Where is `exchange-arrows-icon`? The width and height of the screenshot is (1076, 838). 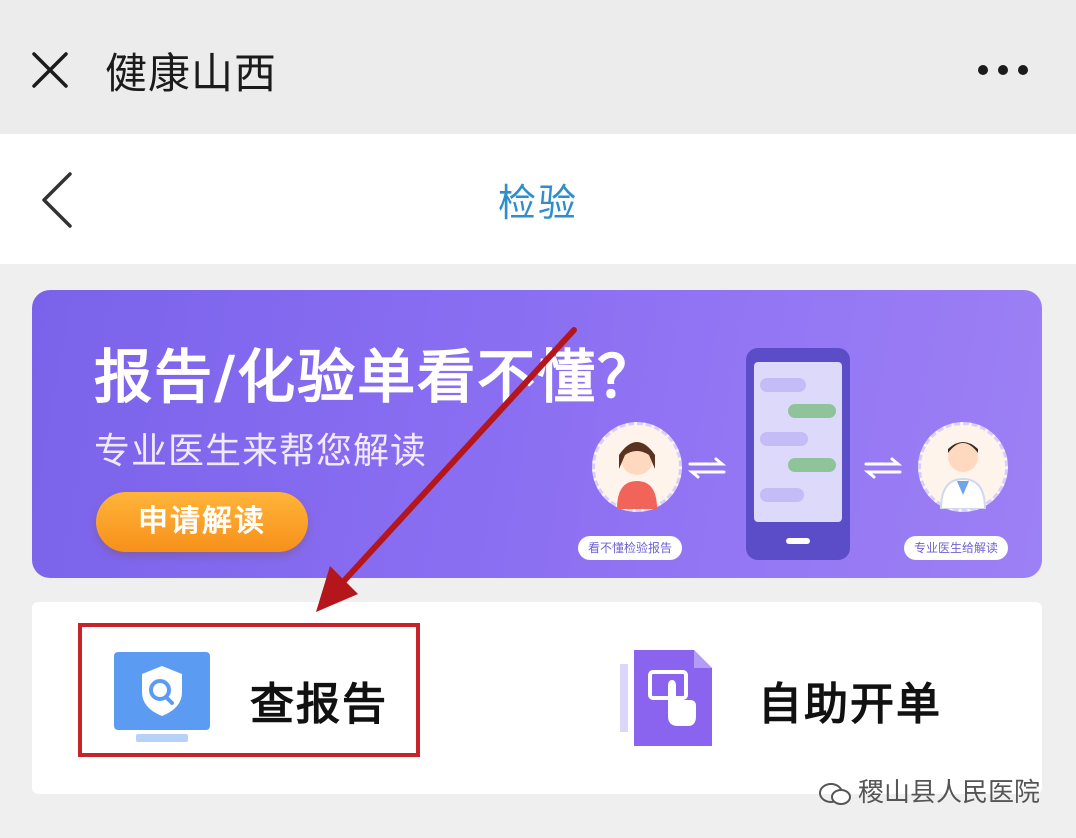
exchange-arrows-icon is located at coordinates (707, 468).